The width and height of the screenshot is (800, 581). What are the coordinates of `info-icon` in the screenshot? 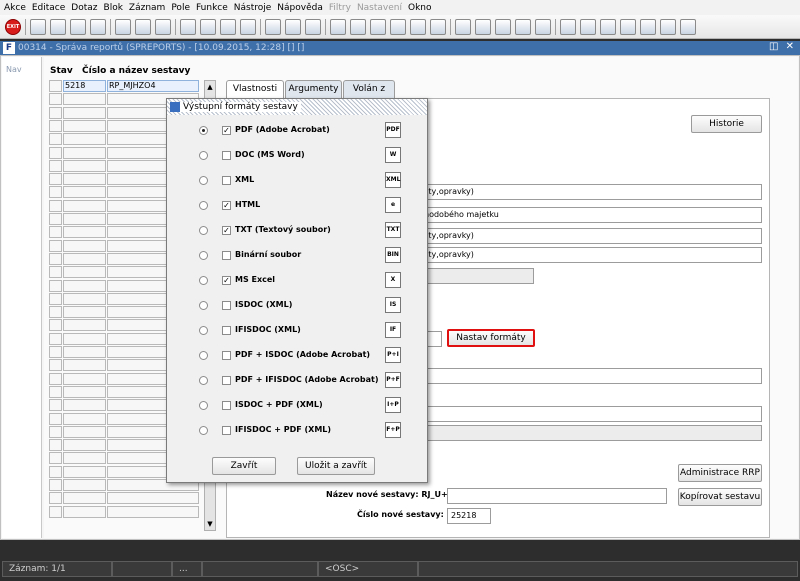 It's located at (648, 26).